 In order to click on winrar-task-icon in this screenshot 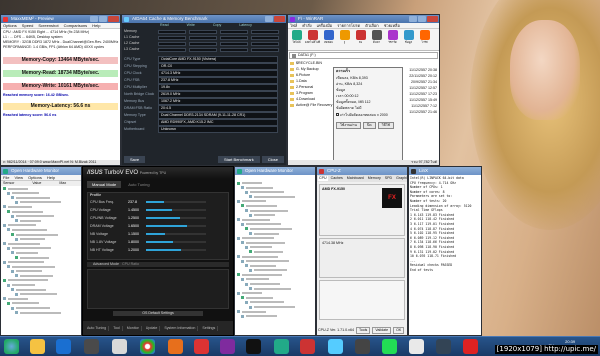, I will do `click(227, 346)`.